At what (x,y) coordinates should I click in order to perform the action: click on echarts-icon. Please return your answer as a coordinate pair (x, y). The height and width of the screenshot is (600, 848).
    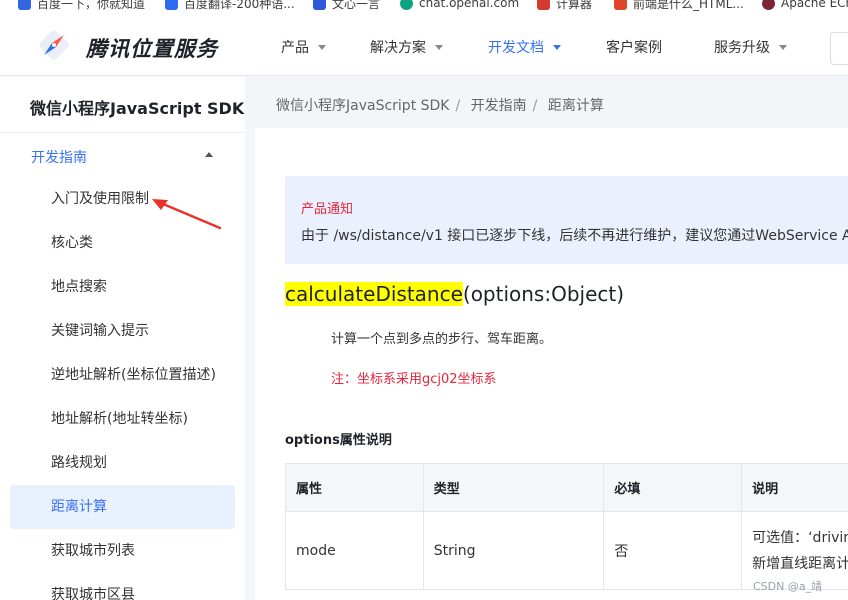
    Looking at the image, I should click on (768, 5).